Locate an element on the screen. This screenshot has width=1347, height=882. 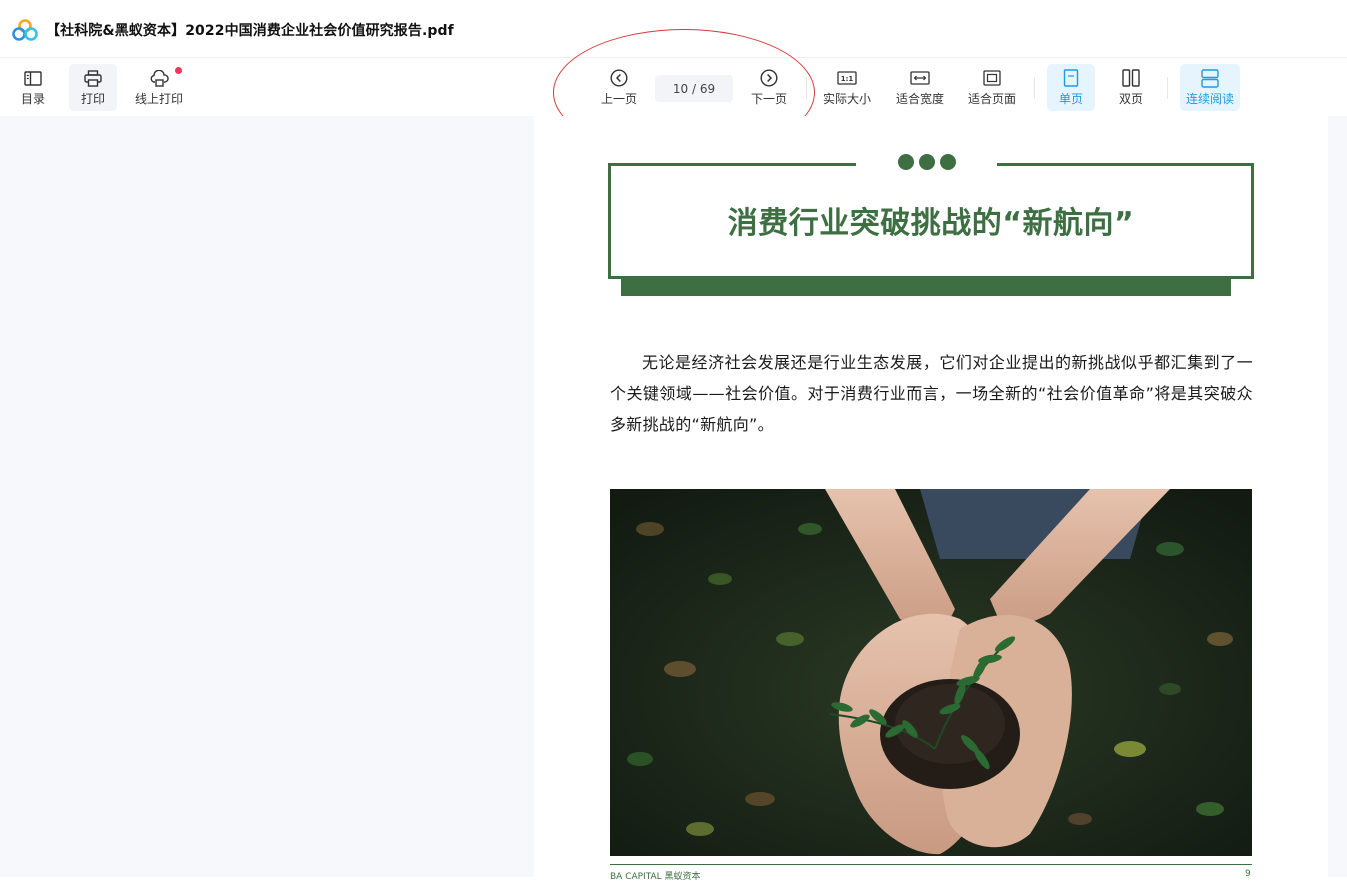
double-page-button: 双页 is located at coordinates (1131, 87).